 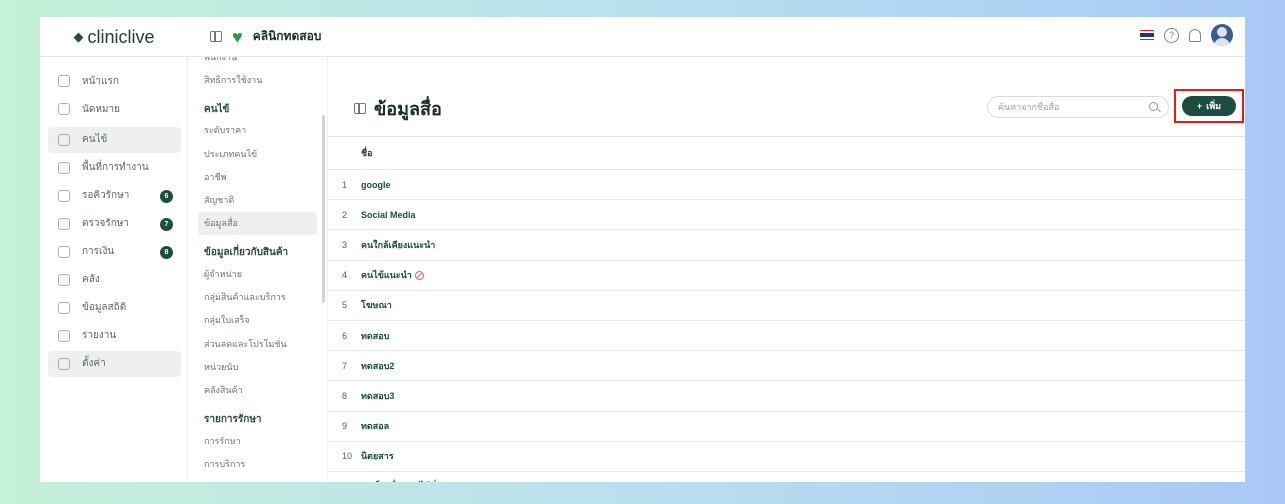 What do you see at coordinates (64, 139) in the screenshot?
I see `user-icon` at bounding box center [64, 139].